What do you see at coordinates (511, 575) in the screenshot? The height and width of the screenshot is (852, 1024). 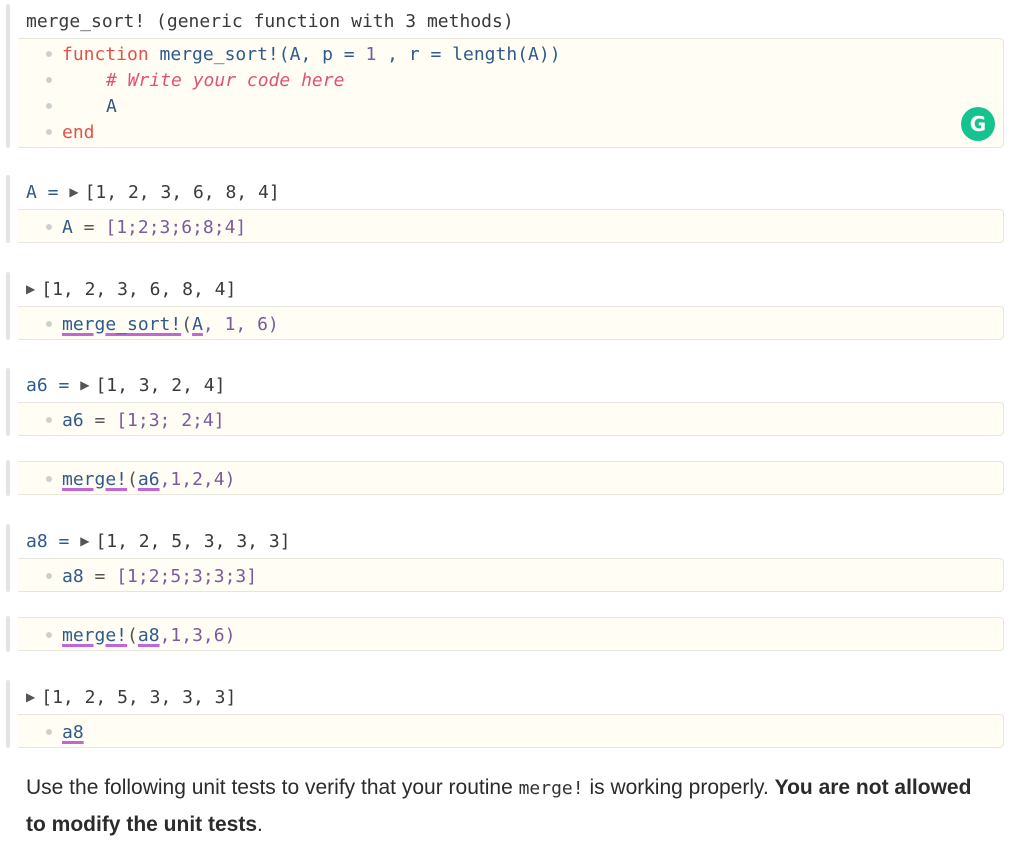 I see `code-editor: a8 = [1;2;5;3;3;3]` at bounding box center [511, 575].